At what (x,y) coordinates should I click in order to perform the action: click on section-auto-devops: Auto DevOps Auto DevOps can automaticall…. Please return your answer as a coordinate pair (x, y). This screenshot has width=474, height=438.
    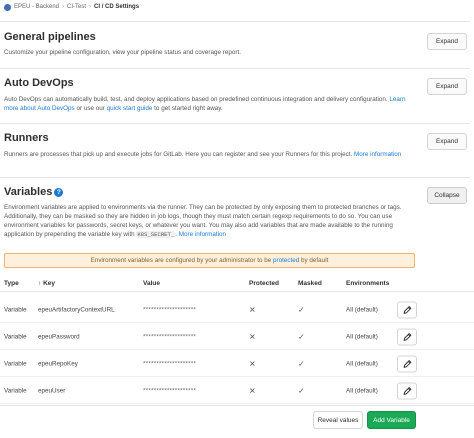
    Looking at the image, I should click on (206, 95).